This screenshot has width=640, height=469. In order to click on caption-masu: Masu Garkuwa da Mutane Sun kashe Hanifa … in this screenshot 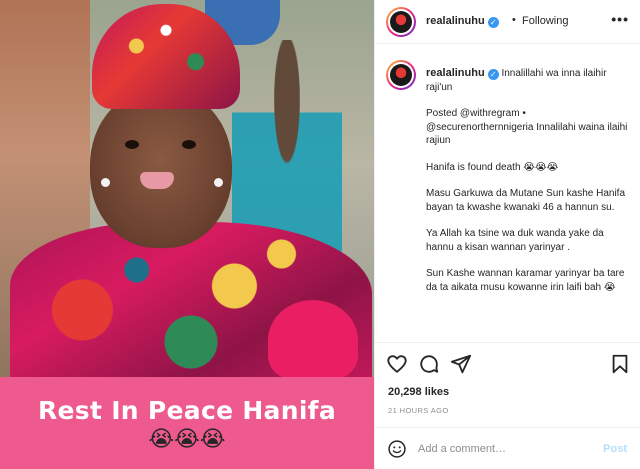, I will do `click(525, 200)`.